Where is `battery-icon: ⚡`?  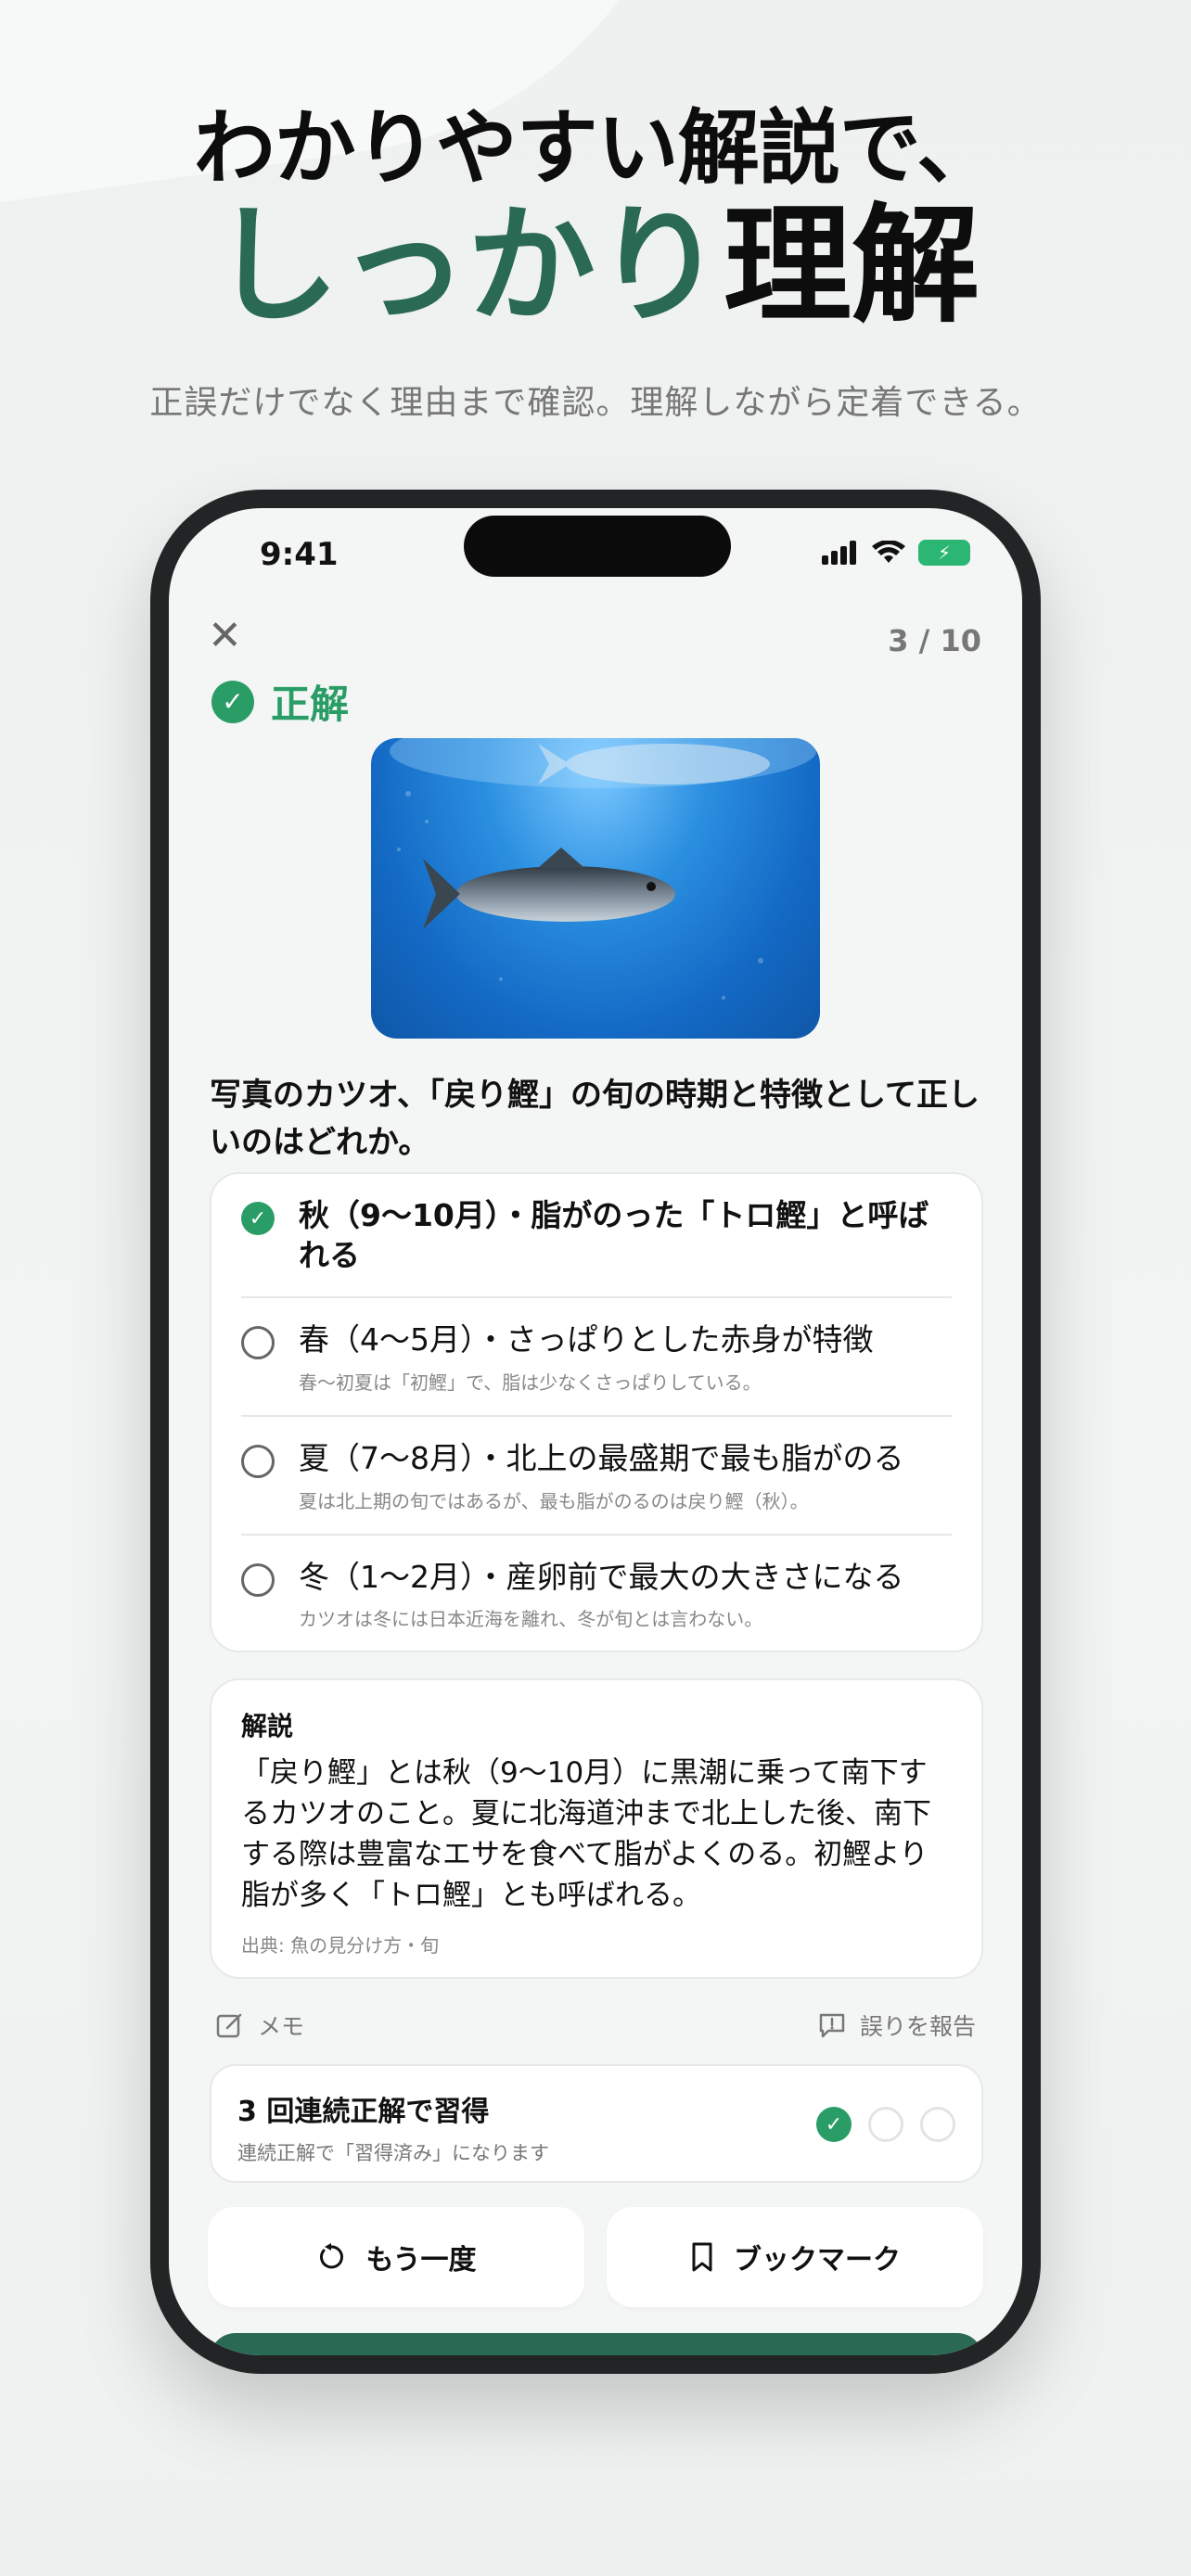 battery-icon: ⚡ is located at coordinates (944, 553).